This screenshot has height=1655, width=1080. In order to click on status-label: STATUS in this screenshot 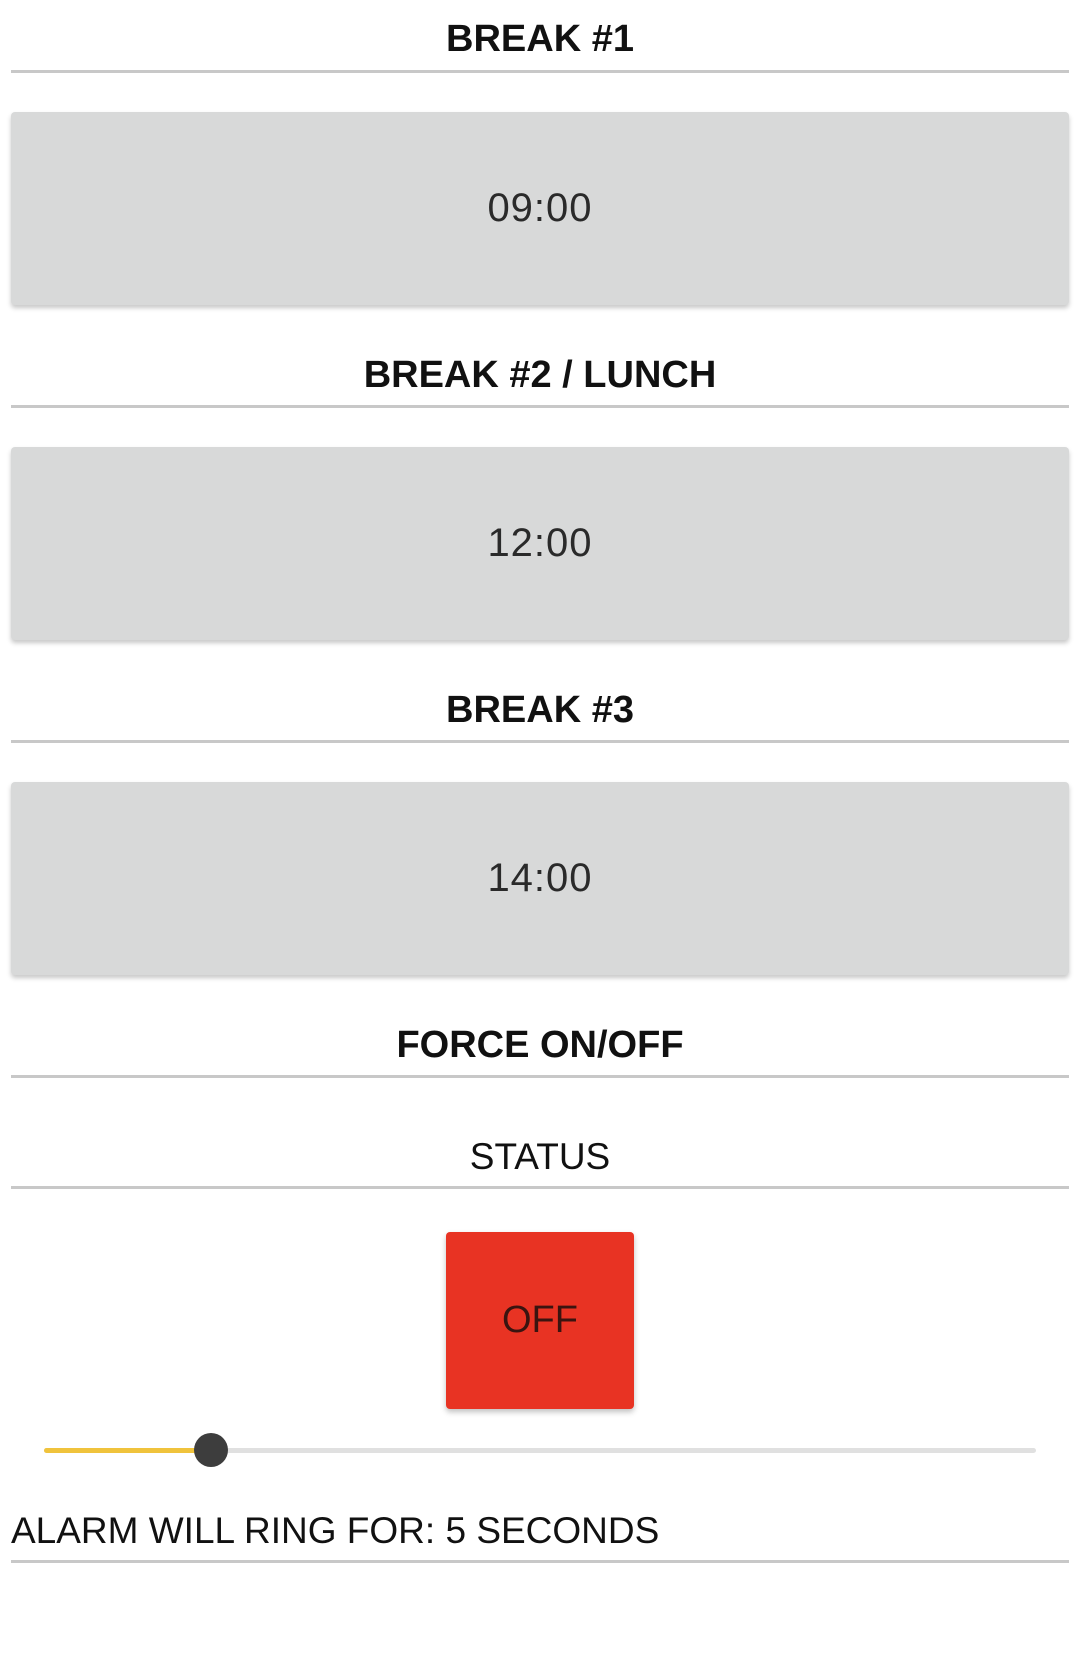, I will do `click(540, 1156)`.